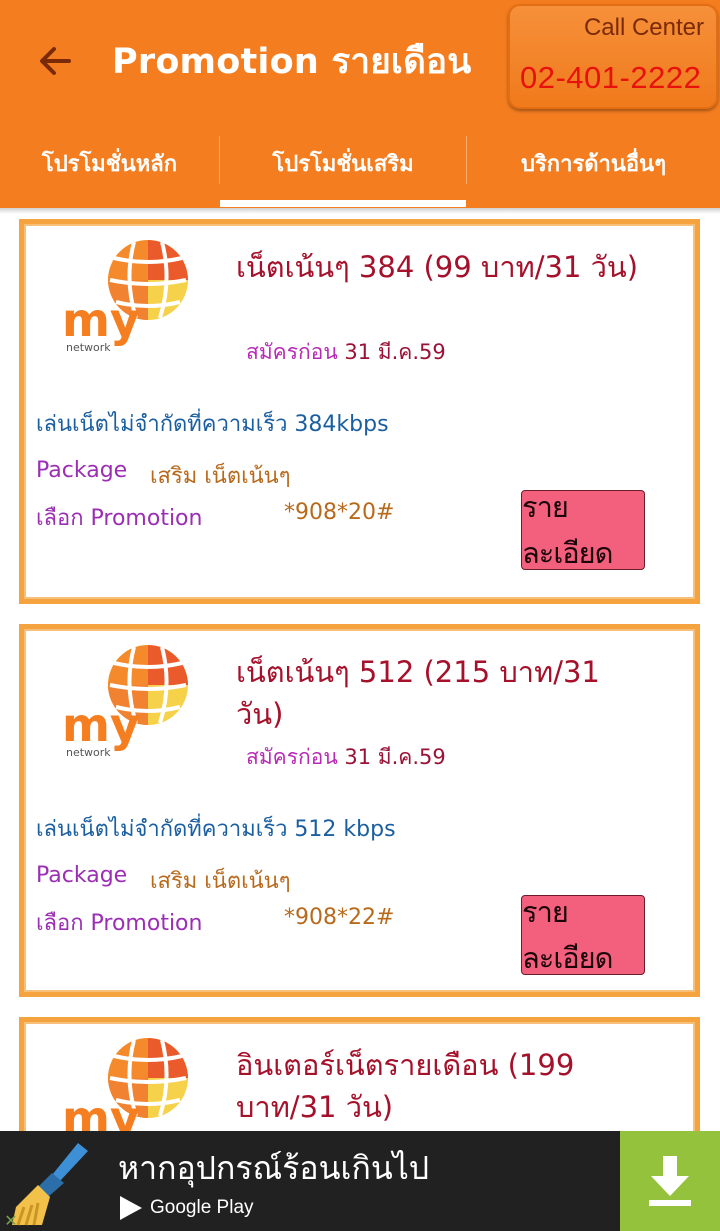  I want to click on back-button, so click(55, 61).